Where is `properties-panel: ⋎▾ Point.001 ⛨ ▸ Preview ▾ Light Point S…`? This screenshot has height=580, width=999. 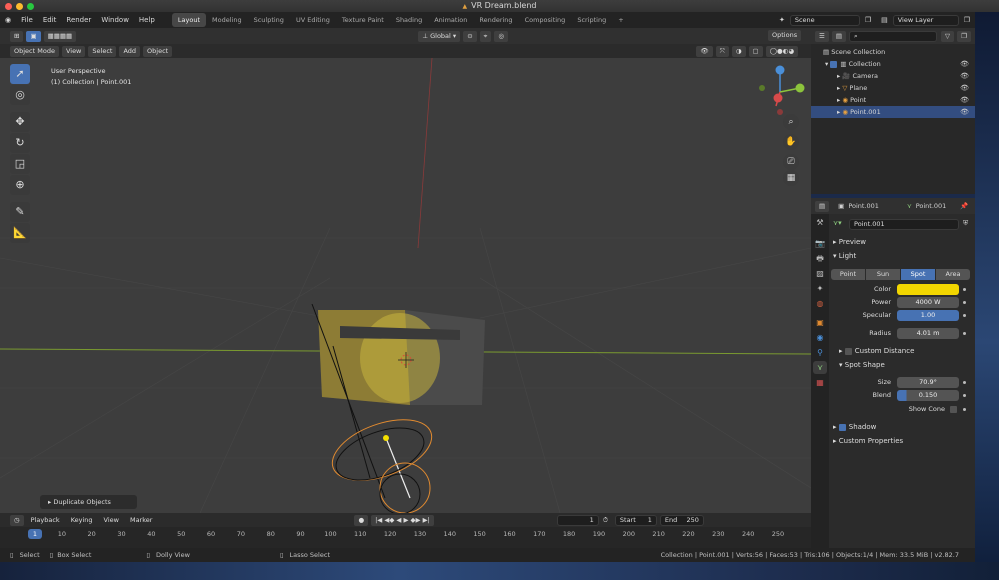
properties-panel: ⋎▾ Point.001 ⛨ ▸ Preview ▾ Light Point S… is located at coordinates (902, 381).